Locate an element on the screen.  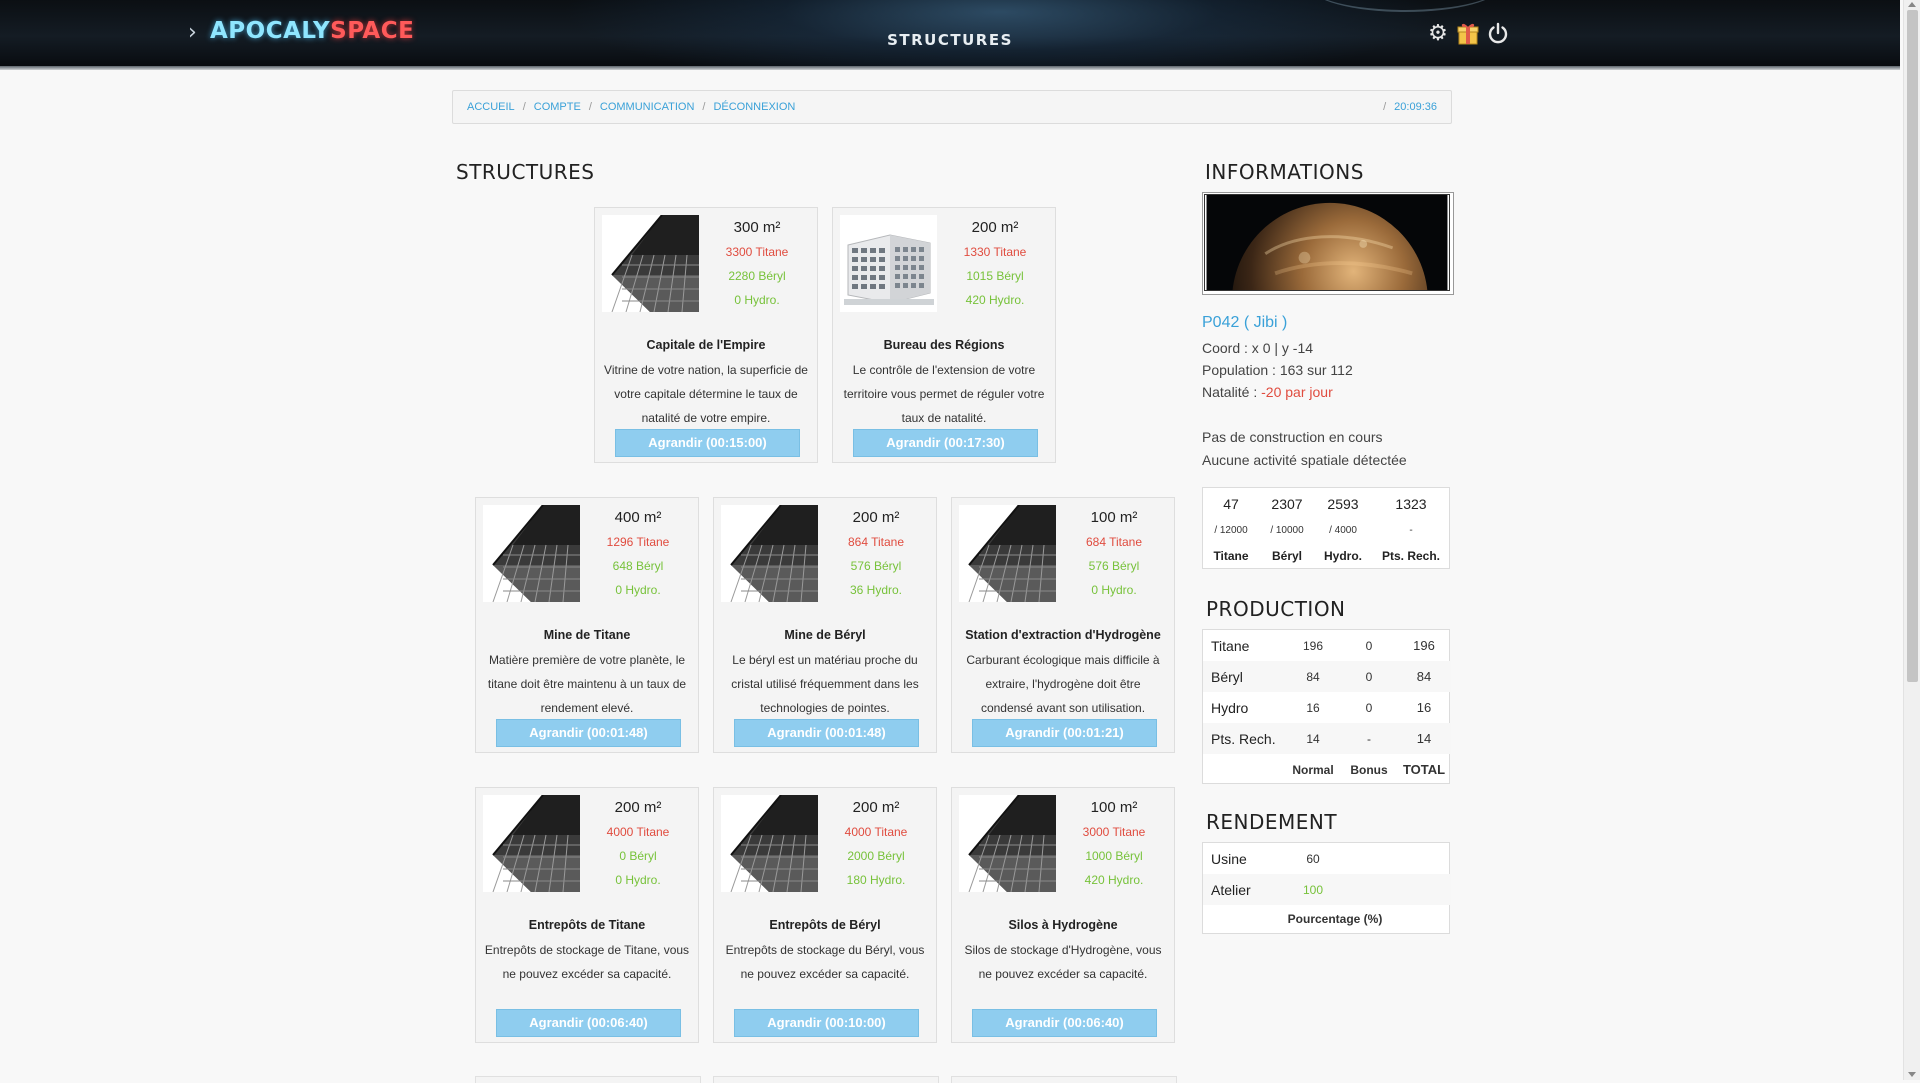
scrollbar-thumb is located at coordinates (1912, 346).